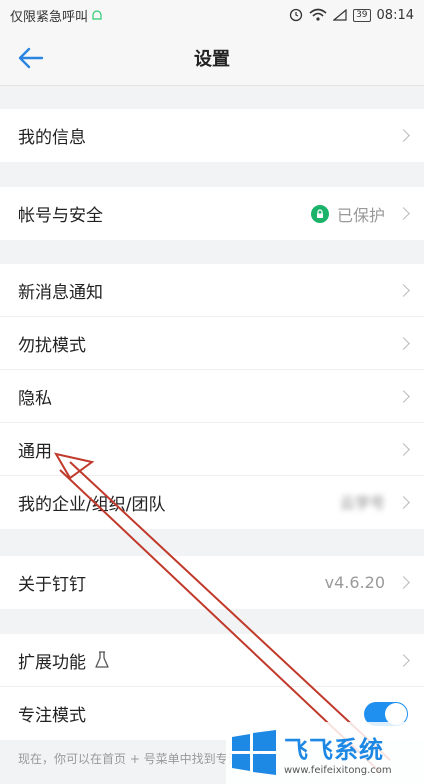 This screenshot has height=784, width=424. I want to click on wifi-icon, so click(318, 14).